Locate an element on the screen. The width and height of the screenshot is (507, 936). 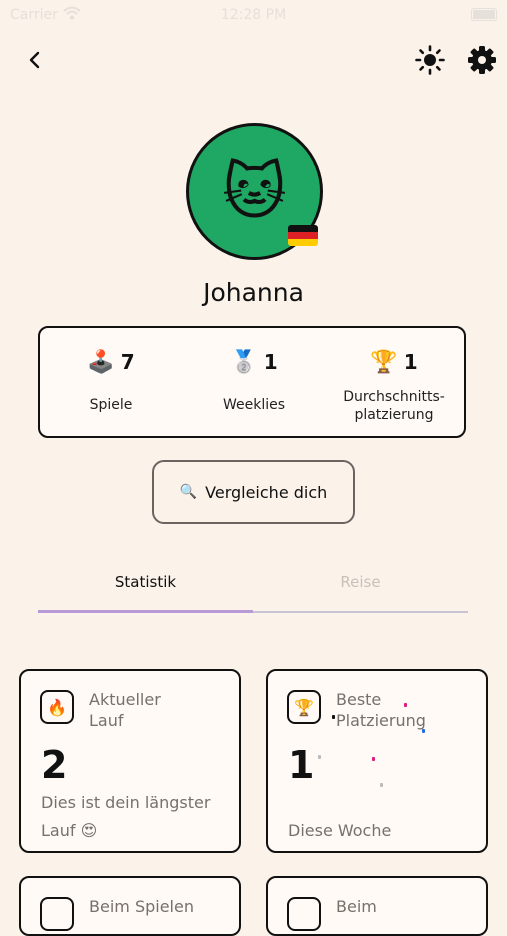
best-rank-card: 🏆 Beste Platzierung 1 Diese Woche is located at coordinates (377, 761).